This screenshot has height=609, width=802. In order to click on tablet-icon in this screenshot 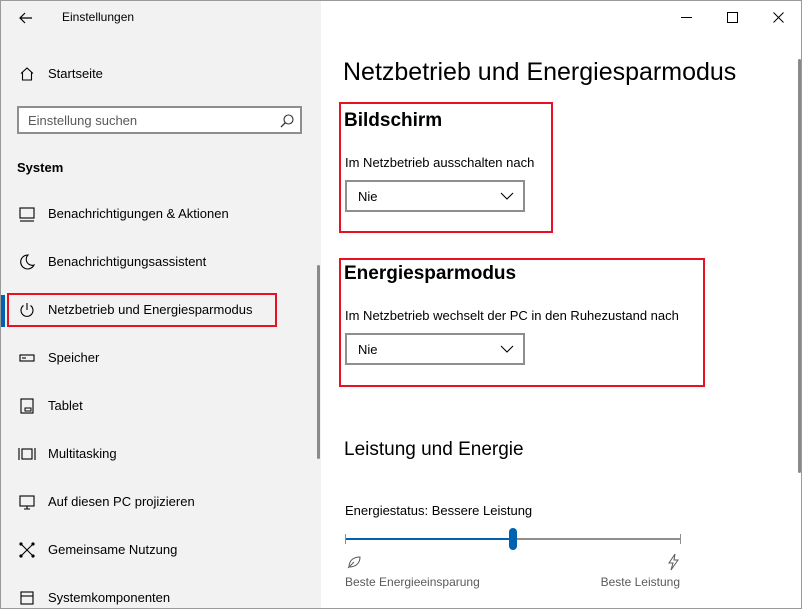, I will do `click(27, 406)`.